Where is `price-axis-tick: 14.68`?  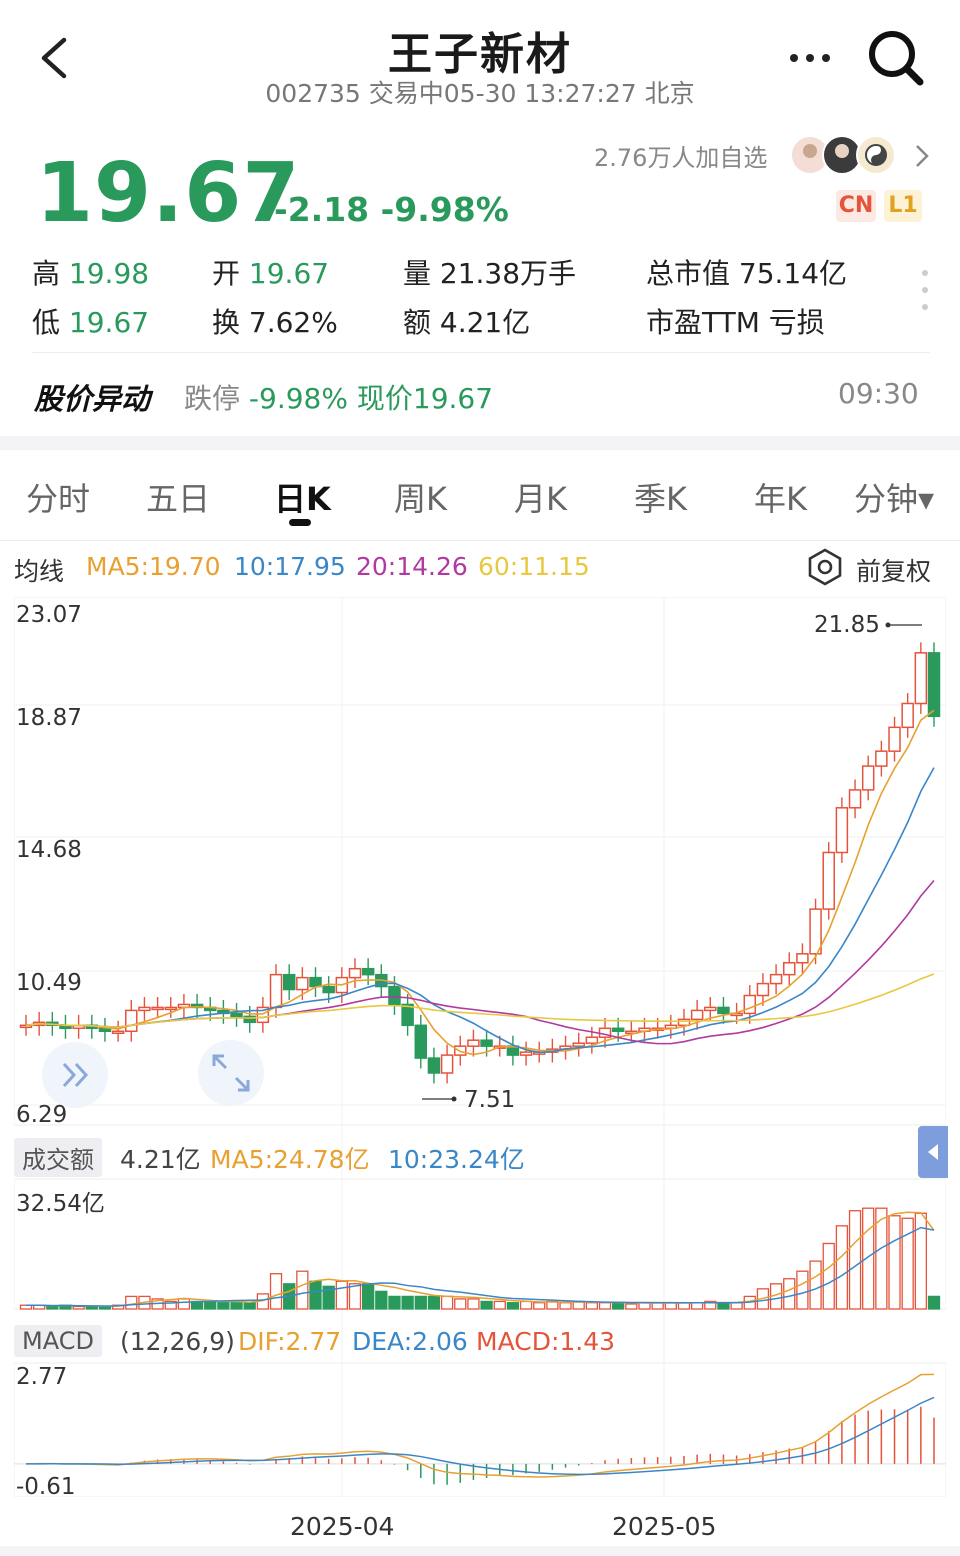
price-axis-tick: 14.68 is located at coordinates (49, 850).